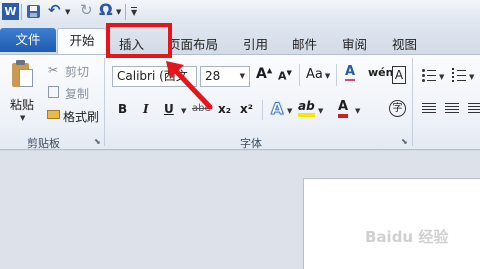 Image resolution: width=480 pixels, height=269 pixels. I want to click on word-app-icon: W, so click(10, 11).